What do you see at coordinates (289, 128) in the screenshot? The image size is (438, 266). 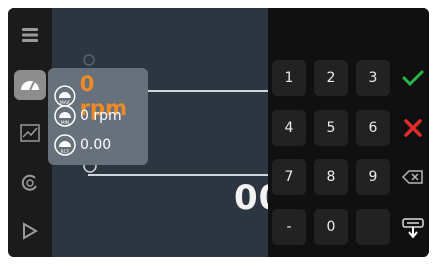 I see `key-4: 4` at bounding box center [289, 128].